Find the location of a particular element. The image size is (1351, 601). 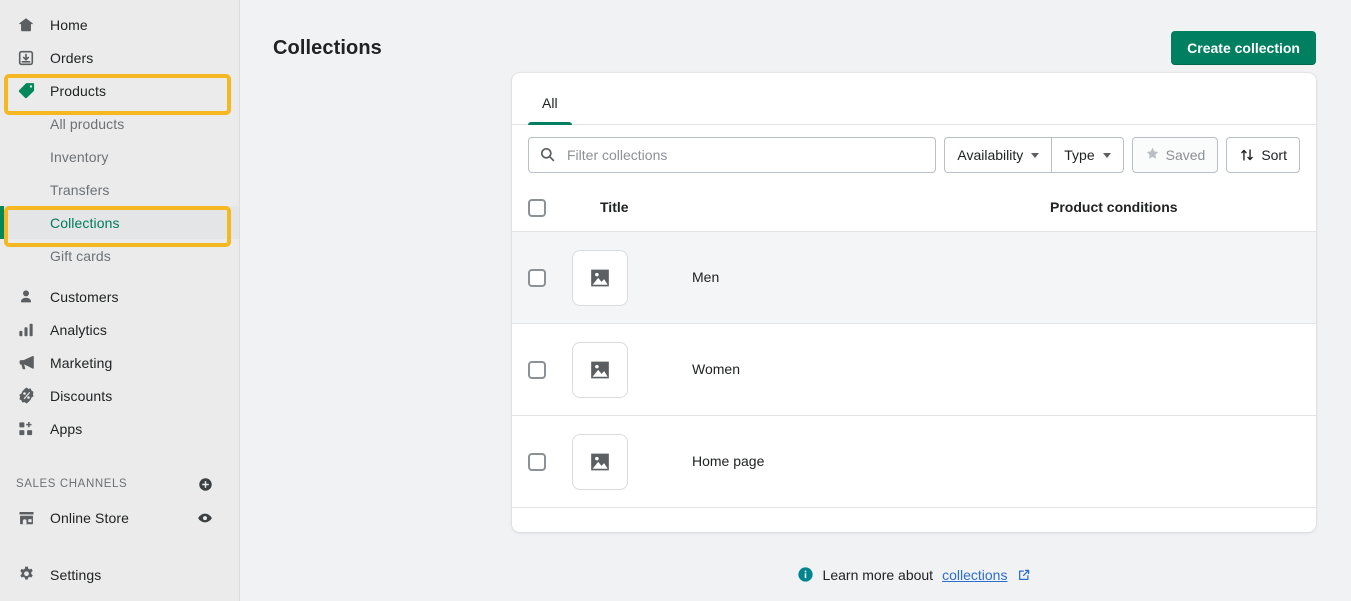

sidebar-item-label: Orders is located at coordinates (72, 57).